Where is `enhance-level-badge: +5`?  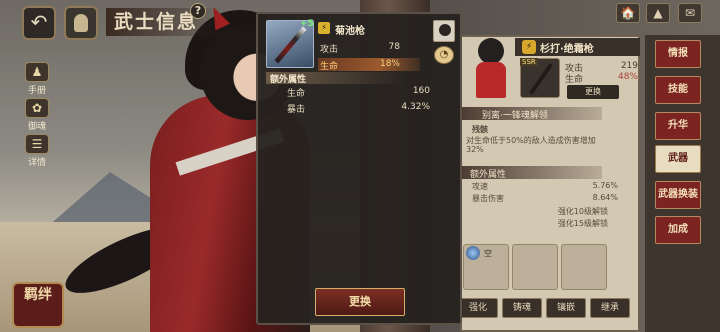
enhance-level-badge: +5 is located at coordinates (307, 24).